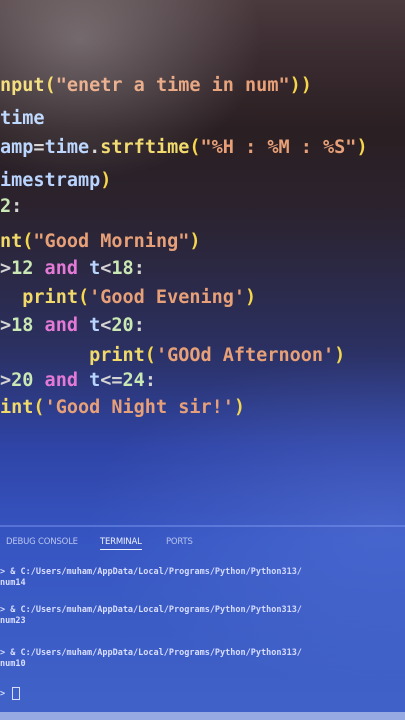 The width and height of the screenshot is (405, 720). I want to click on prompt-text: >, so click(5, 694).